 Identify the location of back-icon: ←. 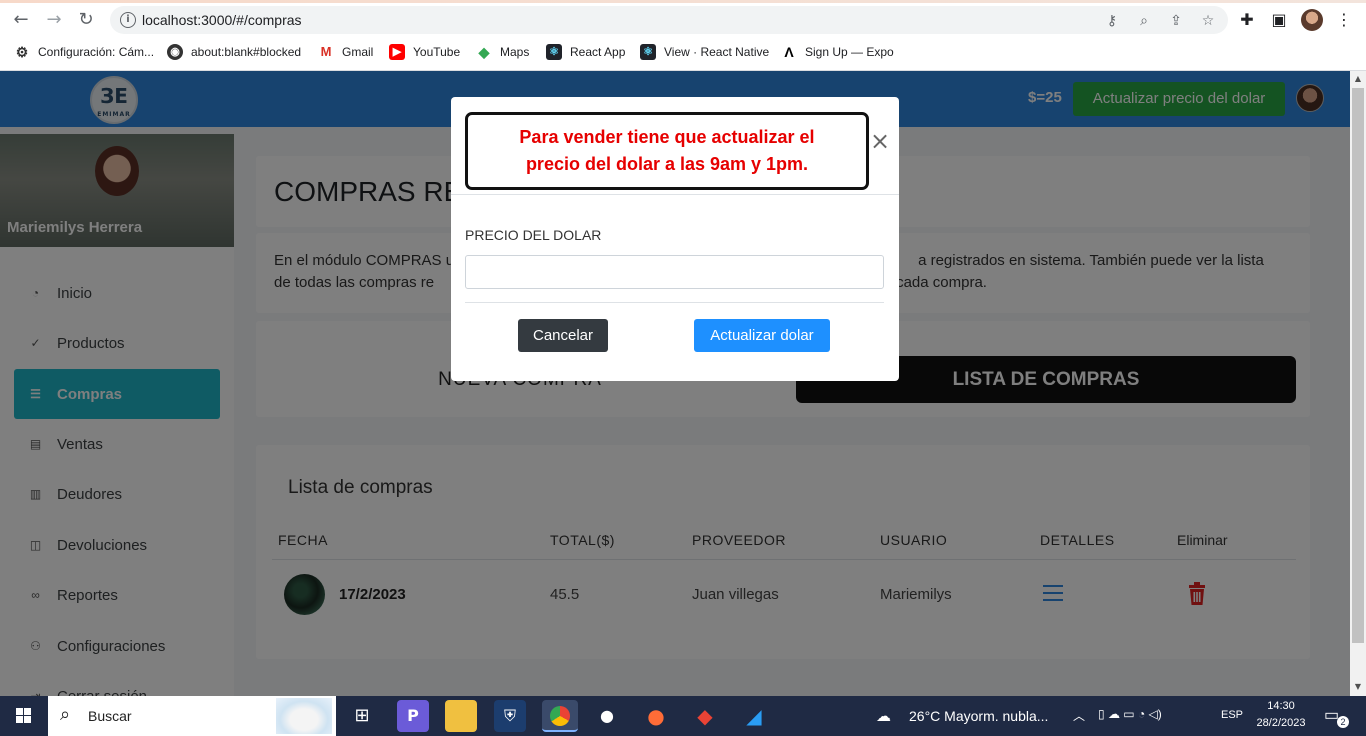
(21, 20).